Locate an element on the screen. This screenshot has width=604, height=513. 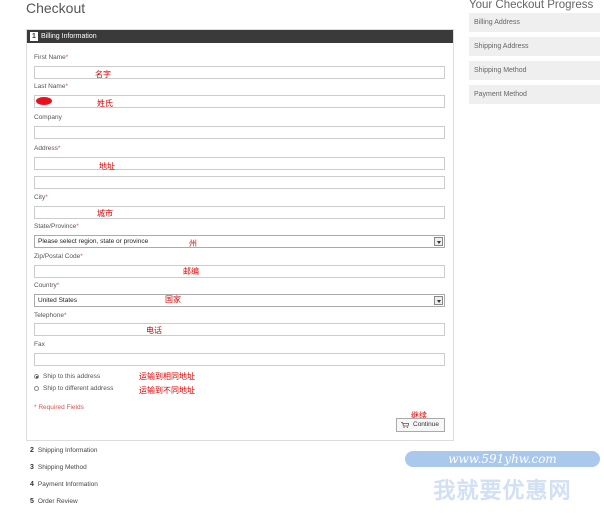
ship-different-label: Ship to different address is located at coordinates (78, 388).